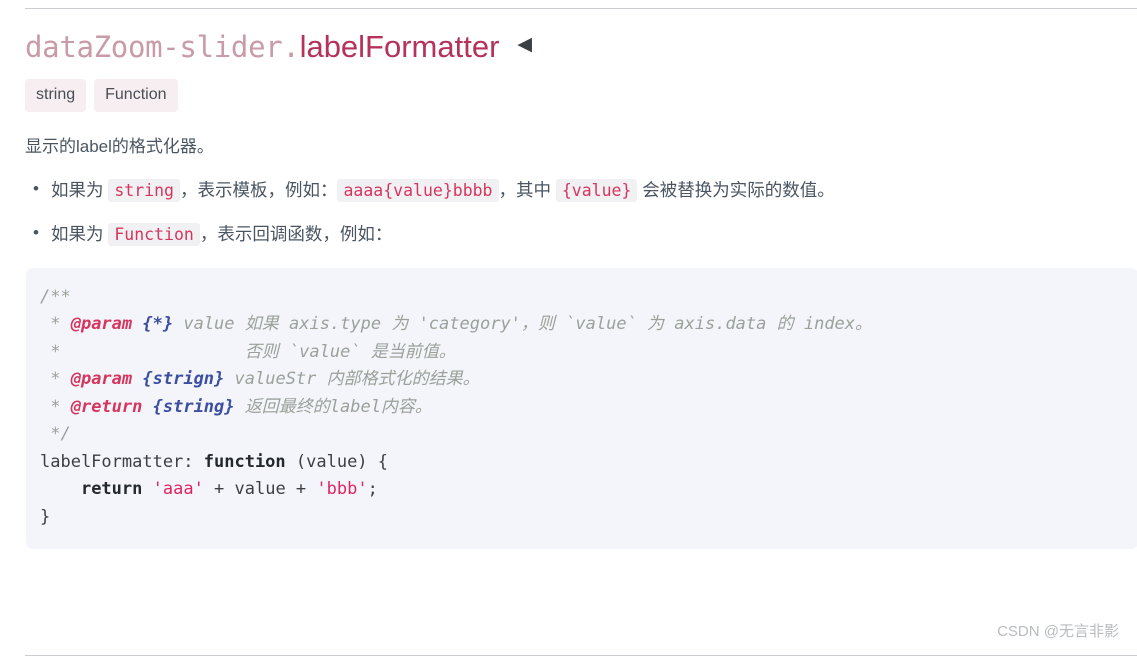 This screenshot has height=663, width=1137. I want to click on title-text: dataZoom-slider.labelFormatter, so click(262, 46).